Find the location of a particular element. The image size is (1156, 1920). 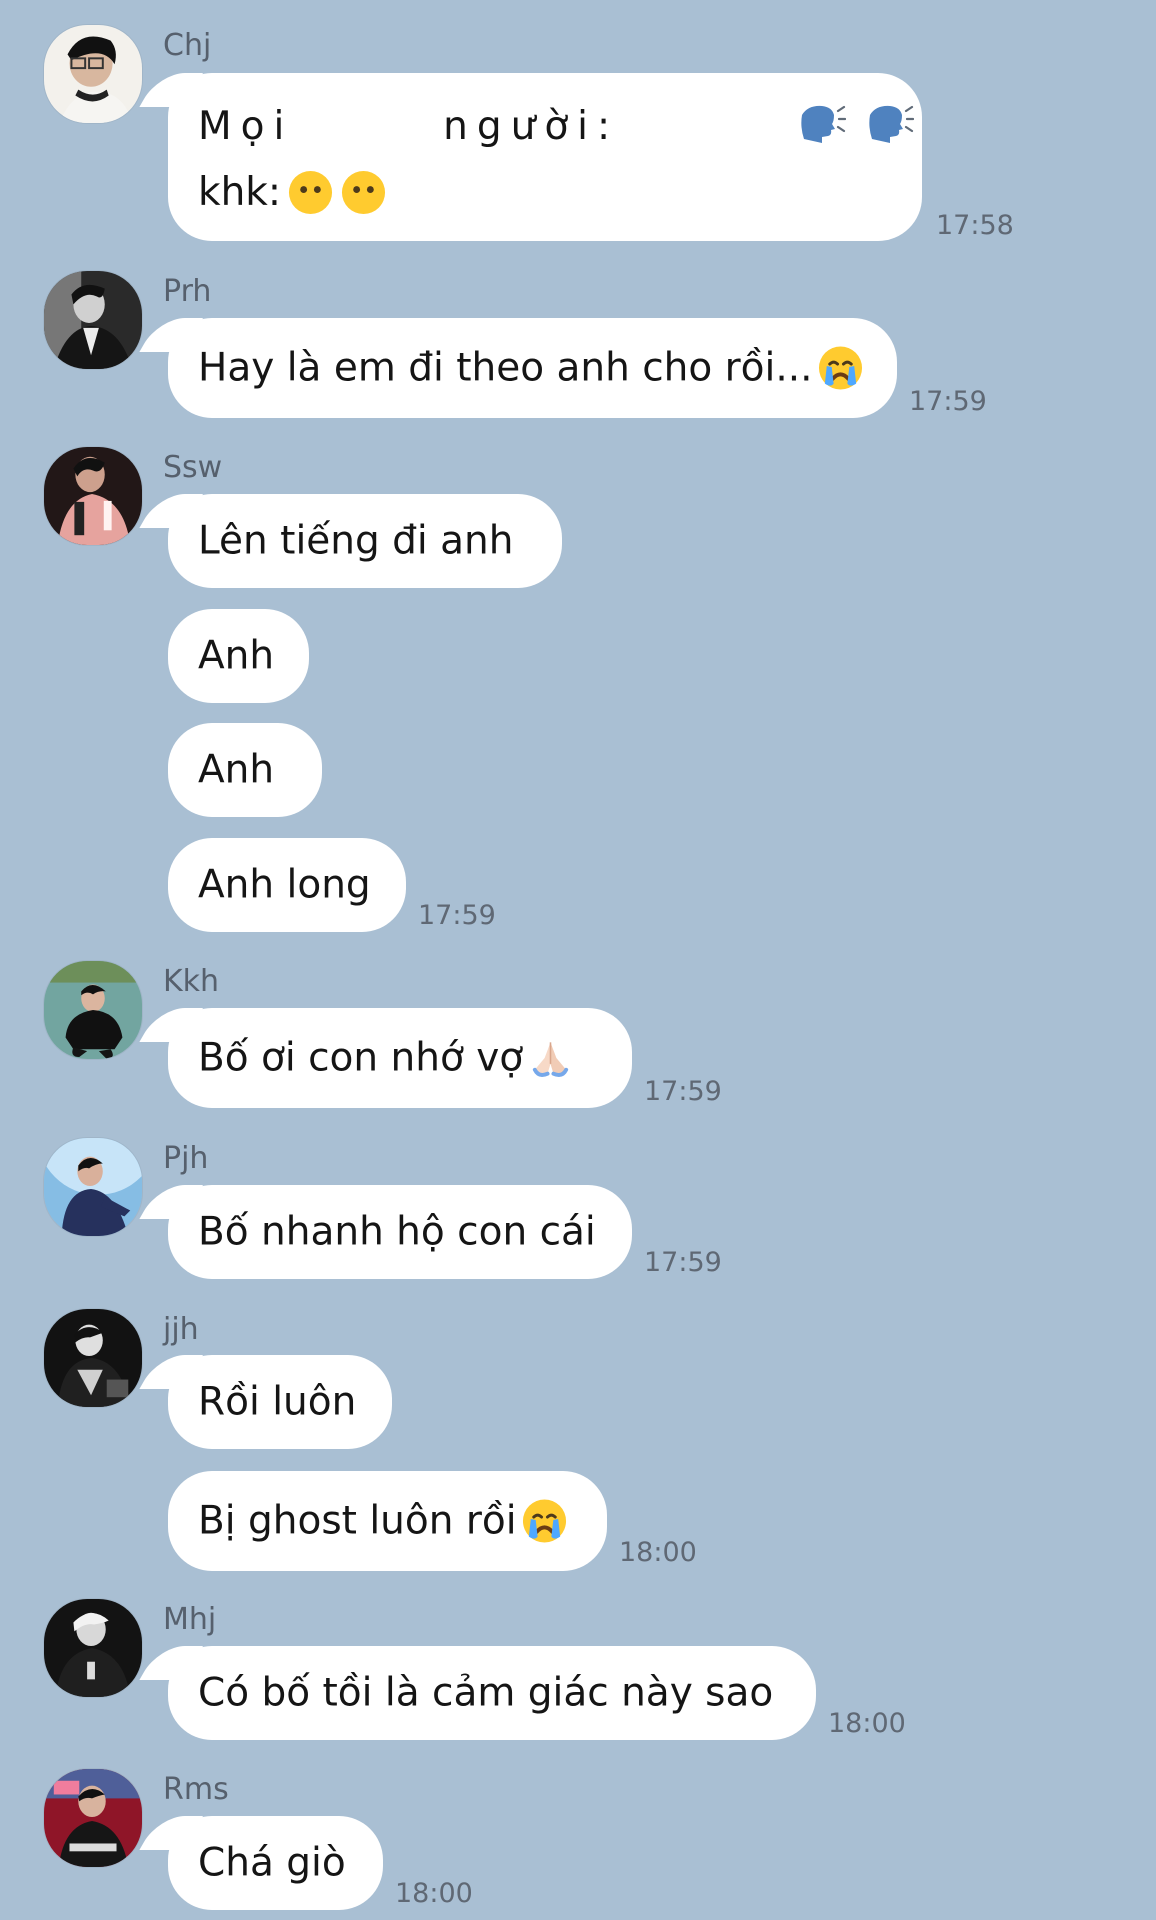

message-line: khk: is located at coordinates (292, 192).